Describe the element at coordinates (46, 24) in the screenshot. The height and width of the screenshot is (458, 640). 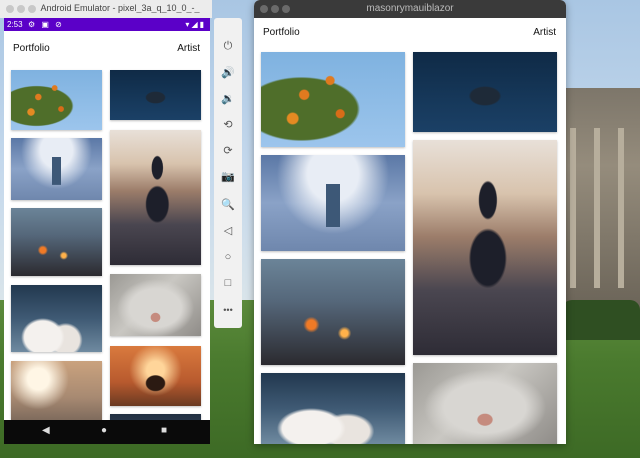
I see `status-icons: ⚙ ▣ ⊘` at that location.